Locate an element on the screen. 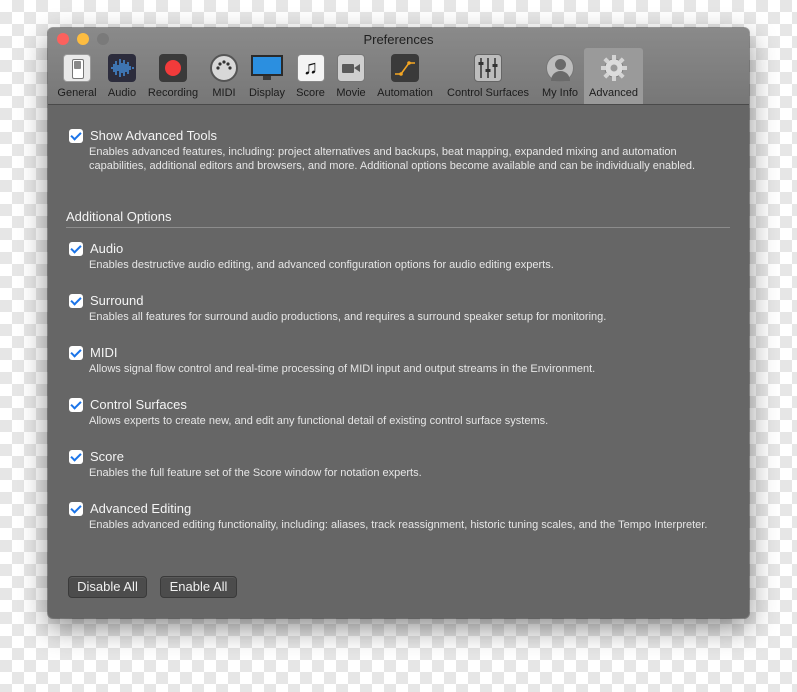 The height and width of the screenshot is (692, 797). tab-control-surfaces: Control Surfaces is located at coordinates (488, 76).